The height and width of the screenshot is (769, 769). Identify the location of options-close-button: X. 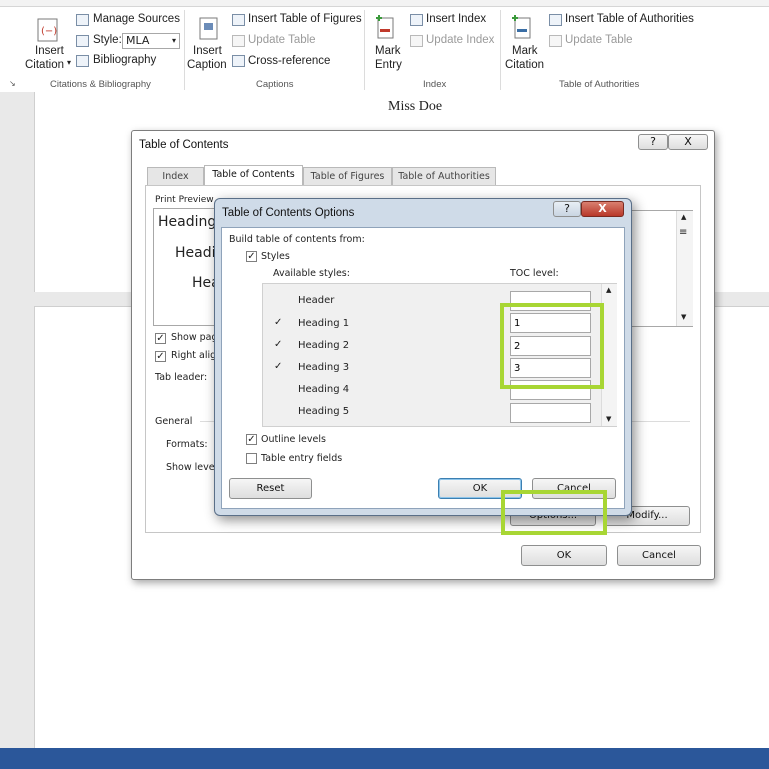
(602, 209).